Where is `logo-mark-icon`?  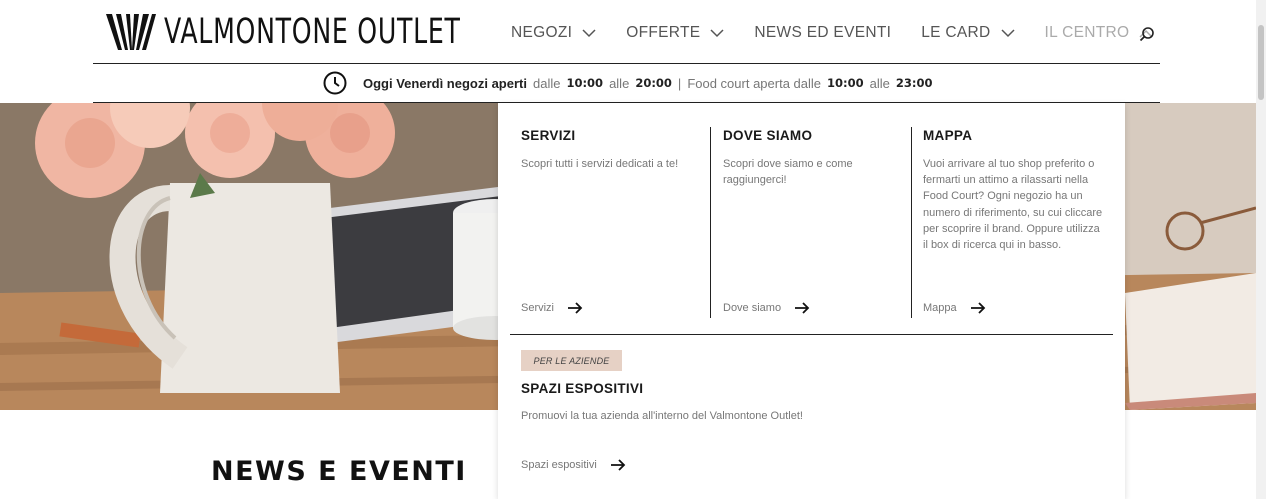
logo-mark-icon is located at coordinates (131, 32).